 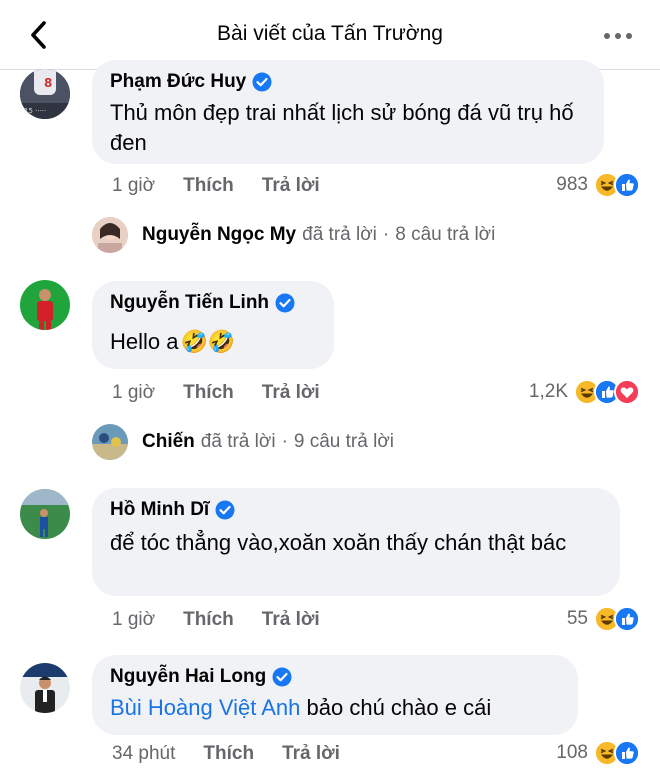 I want to click on comment-text: Hello a 🤣🤣, so click(x=213, y=342).